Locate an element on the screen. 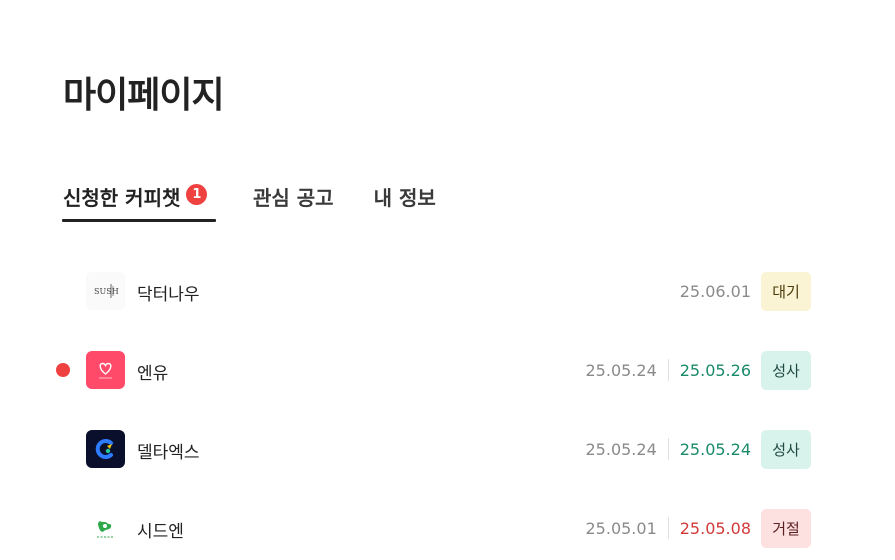  result-date: 25.05.26 is located at coordinates (715, 370).